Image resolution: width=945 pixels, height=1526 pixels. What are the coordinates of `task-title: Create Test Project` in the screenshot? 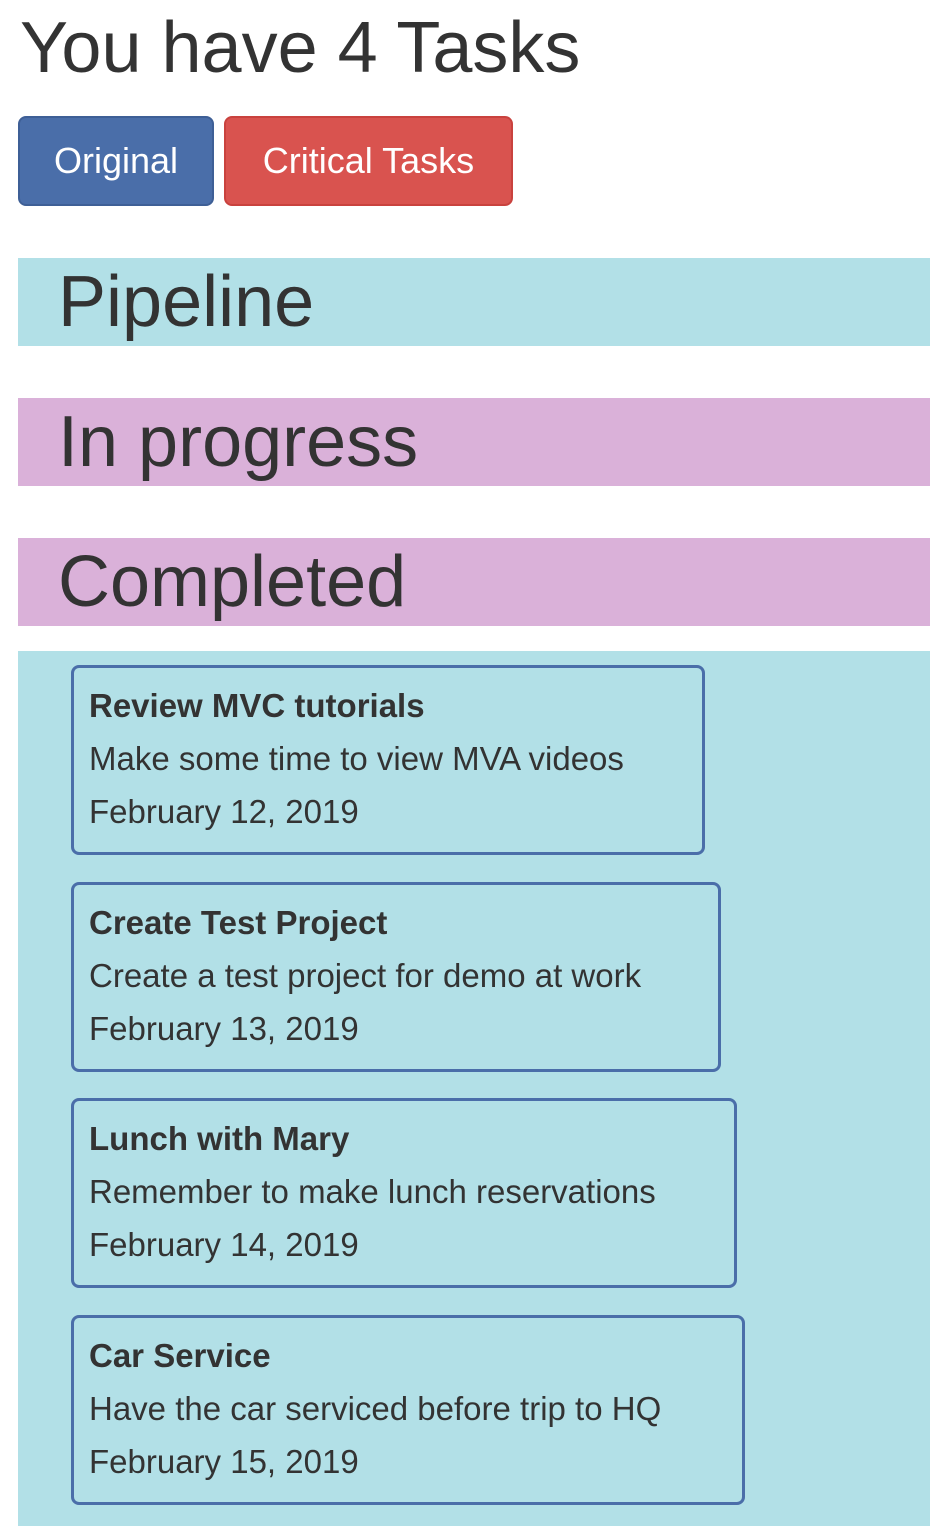 It's located at (238, 922).